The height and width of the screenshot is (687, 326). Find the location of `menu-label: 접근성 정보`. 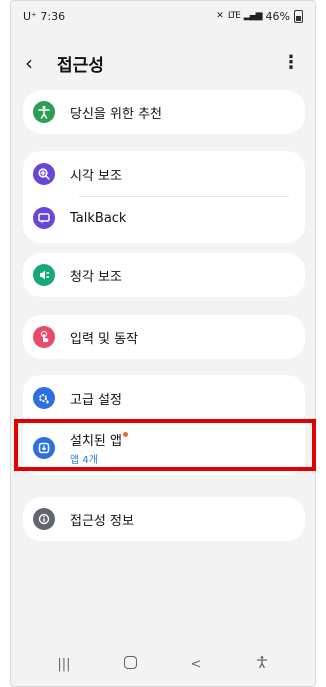

menu-label: 접근성 정보 is located at coordinates (102, 521).